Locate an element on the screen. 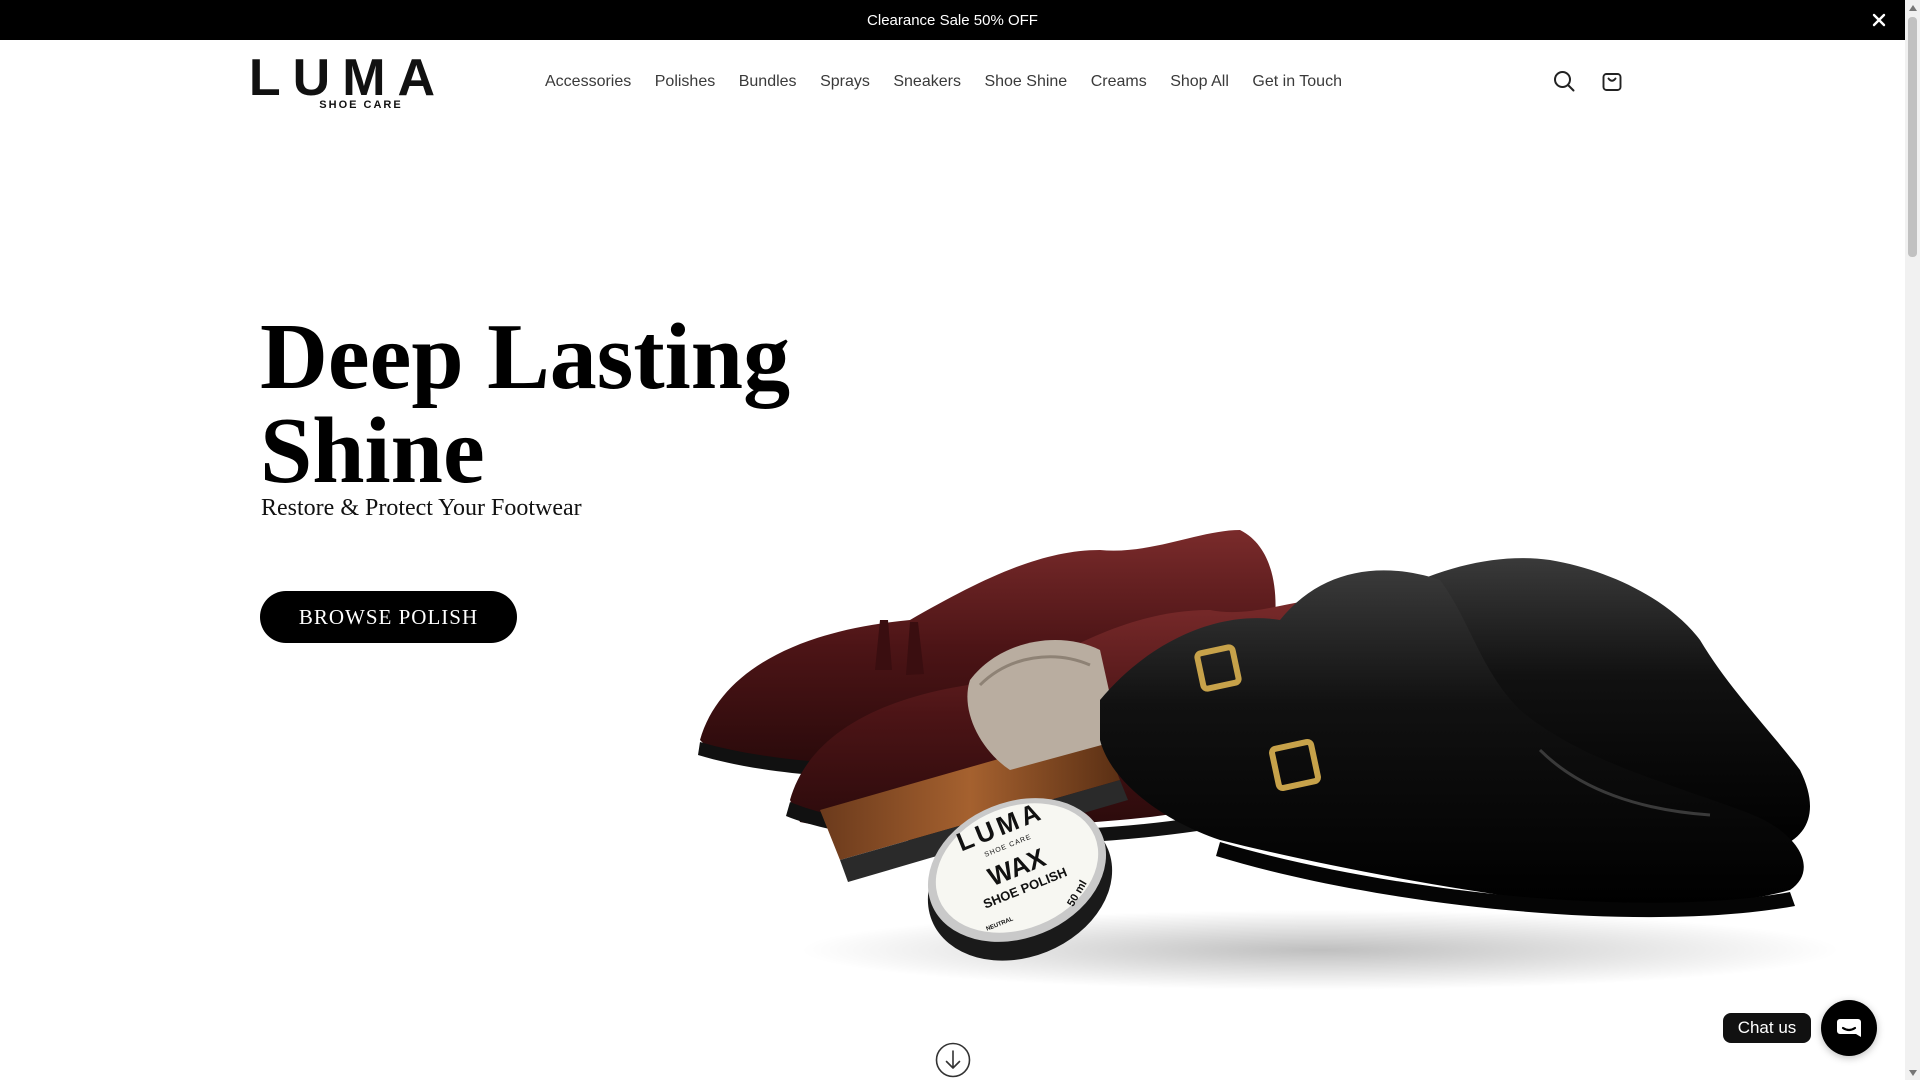 This screenshot has height=1080, width=1920. scroll-down-arrow-icon is located at coordinates (1912, 1072).